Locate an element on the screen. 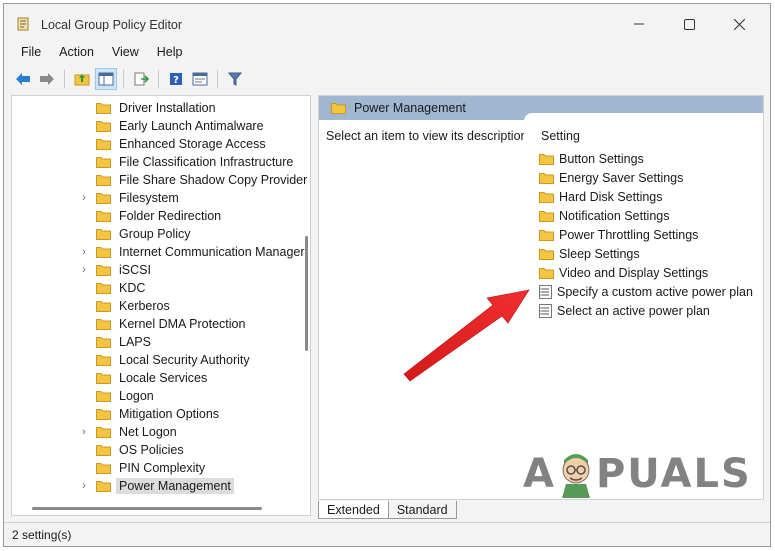 The image size is (775, 551). tree-item: Kernel DMA Protection is located at coordinates (130, 324).